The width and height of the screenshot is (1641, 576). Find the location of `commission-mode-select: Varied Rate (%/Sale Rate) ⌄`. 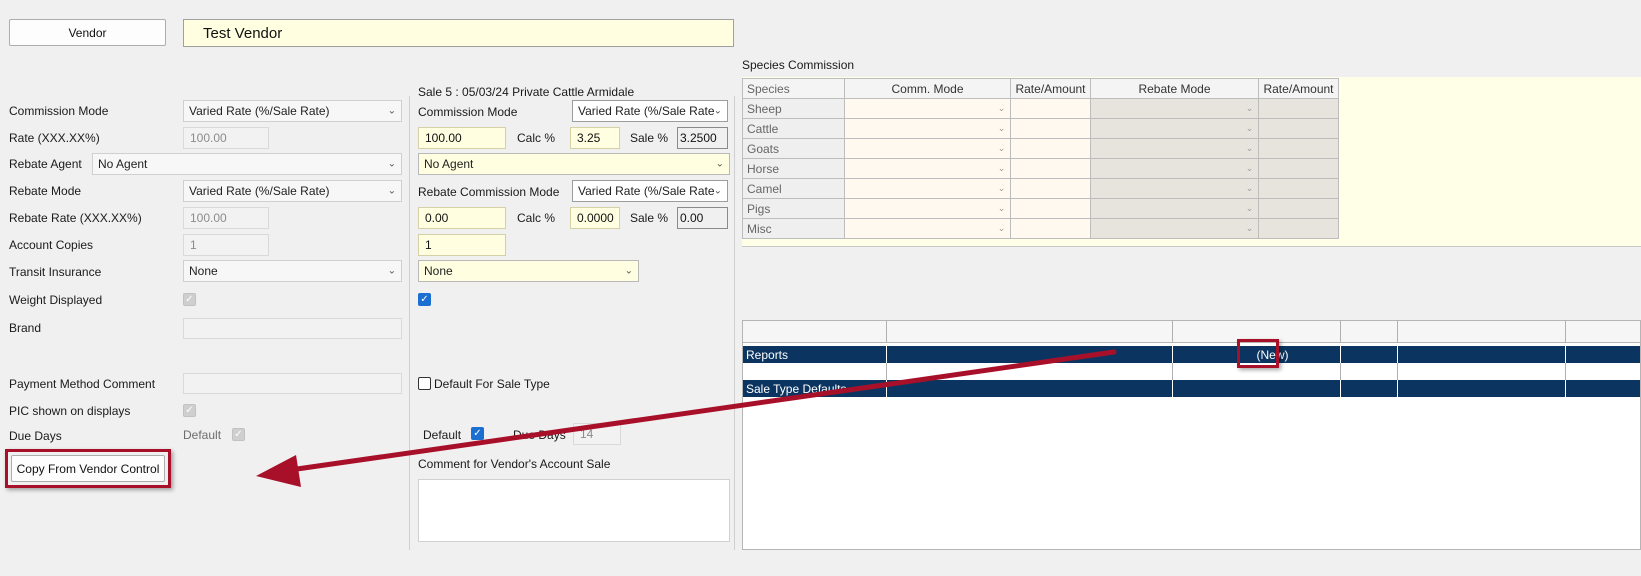

commission-mode-select: Varied Rate (%/Sale Rate) ⌄ is located at coordinates (292, 111).